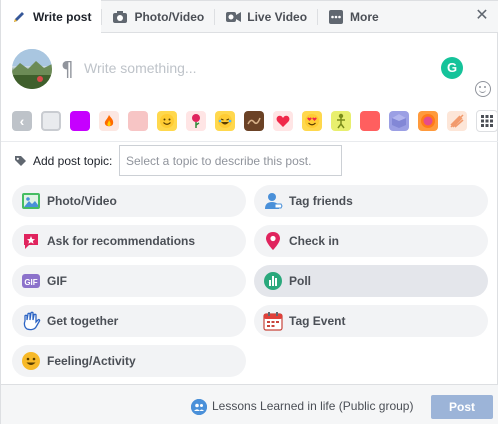 The height and width of the screenshot is (424, 498). What do you see at coordinates (336, 17) in the screenshot?
I see `ellipsis-icon` at bounding box center [336, 17].